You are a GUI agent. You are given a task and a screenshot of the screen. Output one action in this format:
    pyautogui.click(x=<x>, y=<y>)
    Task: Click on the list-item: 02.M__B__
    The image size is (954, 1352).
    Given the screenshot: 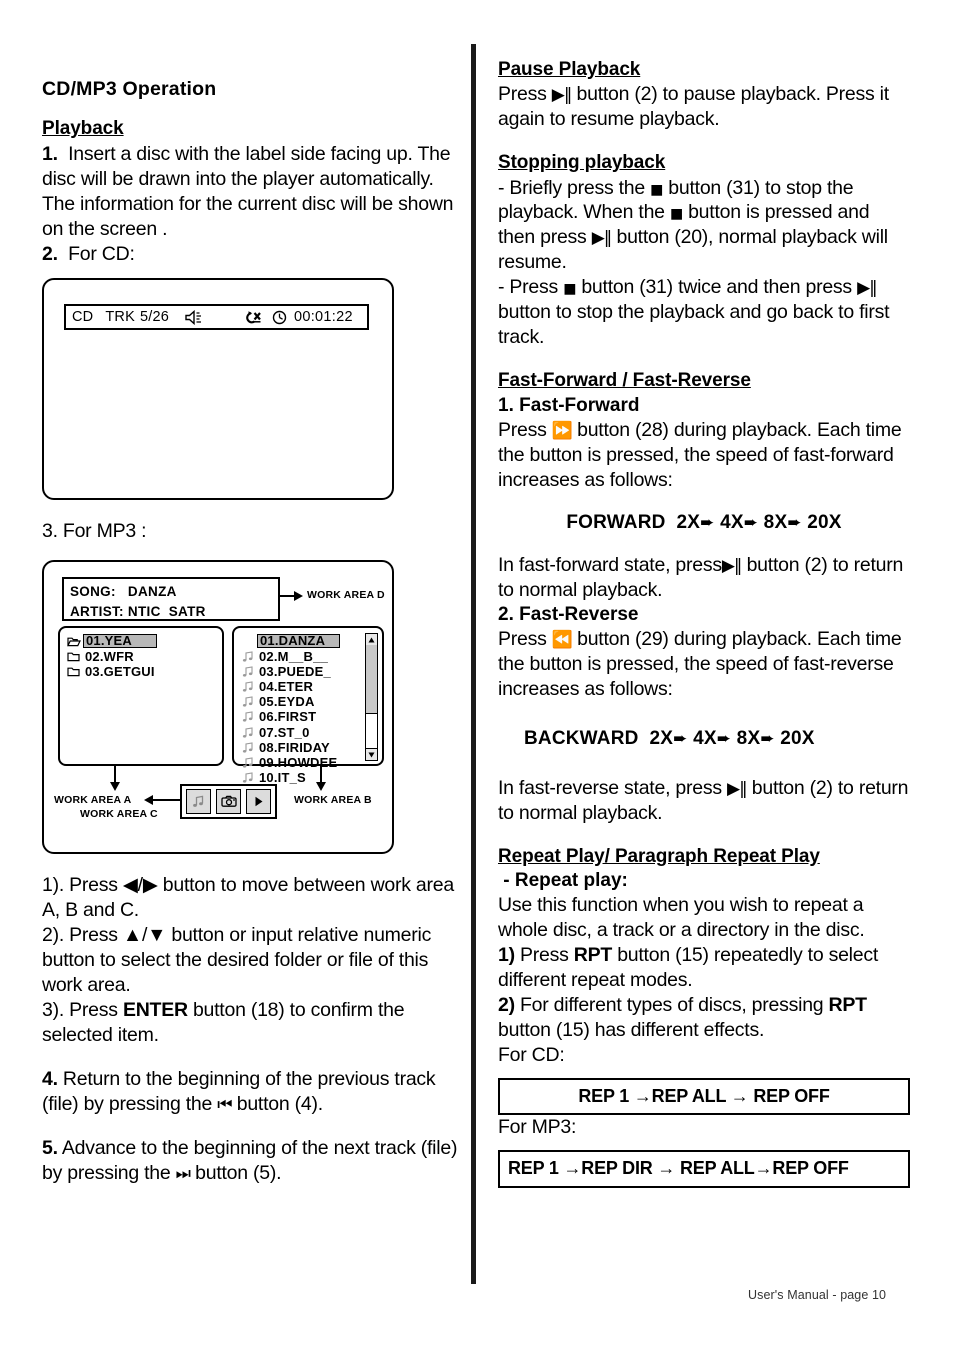 What is the action you would take?
    pyautogui.click(x=311, y=656)
    